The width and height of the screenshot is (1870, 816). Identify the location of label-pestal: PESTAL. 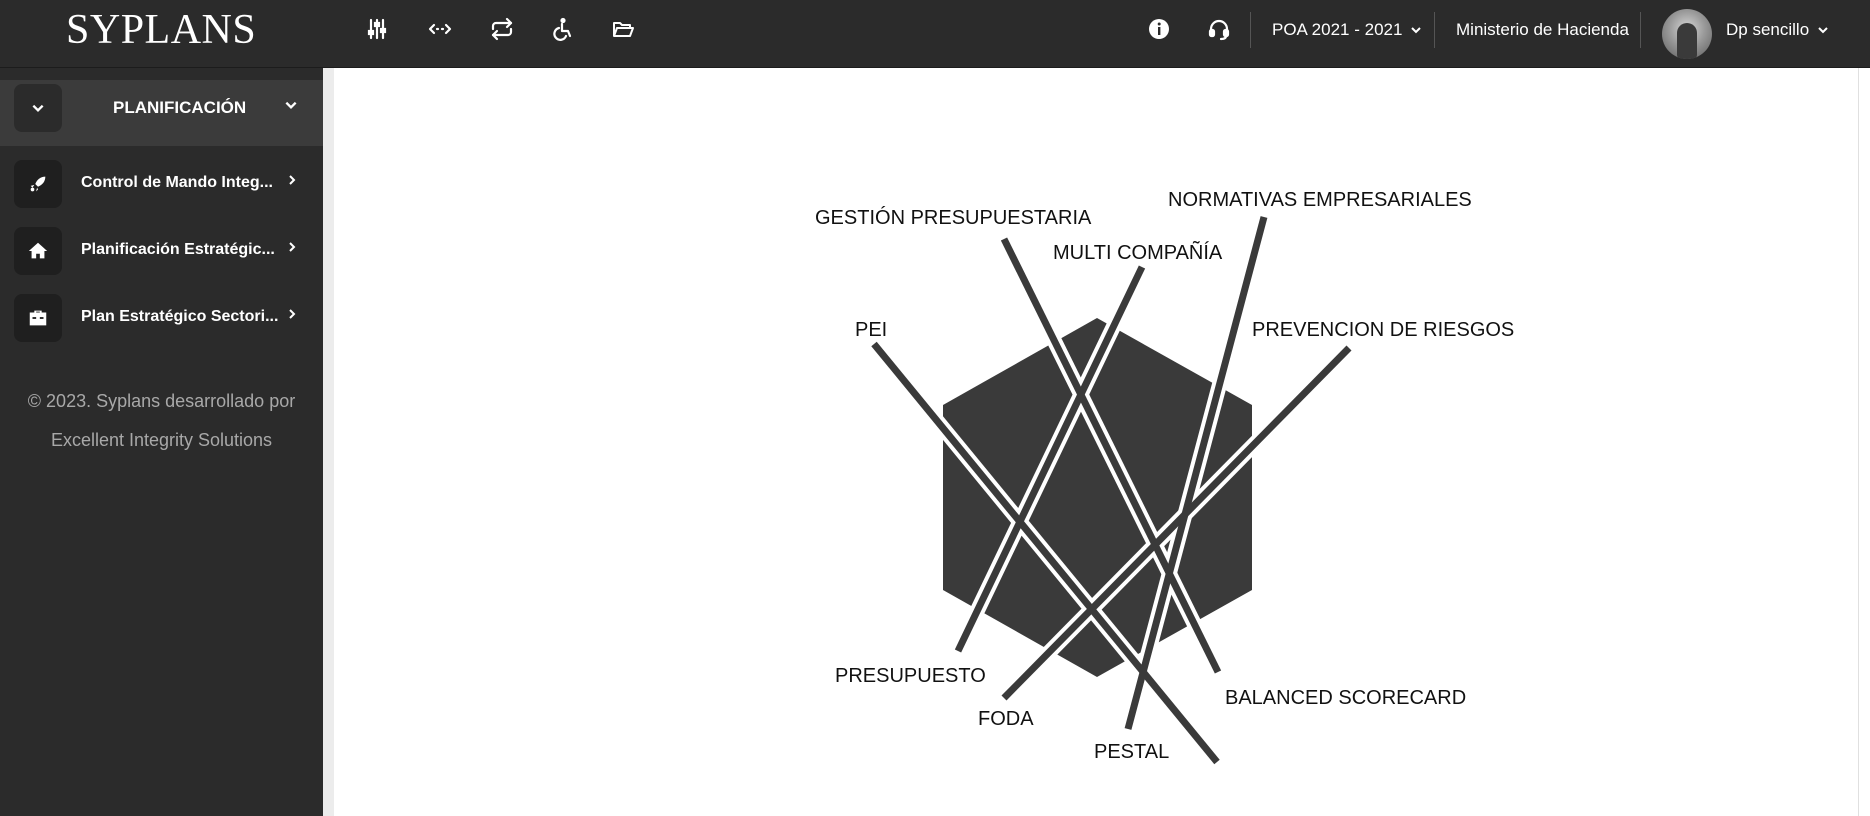
(1131, 752).